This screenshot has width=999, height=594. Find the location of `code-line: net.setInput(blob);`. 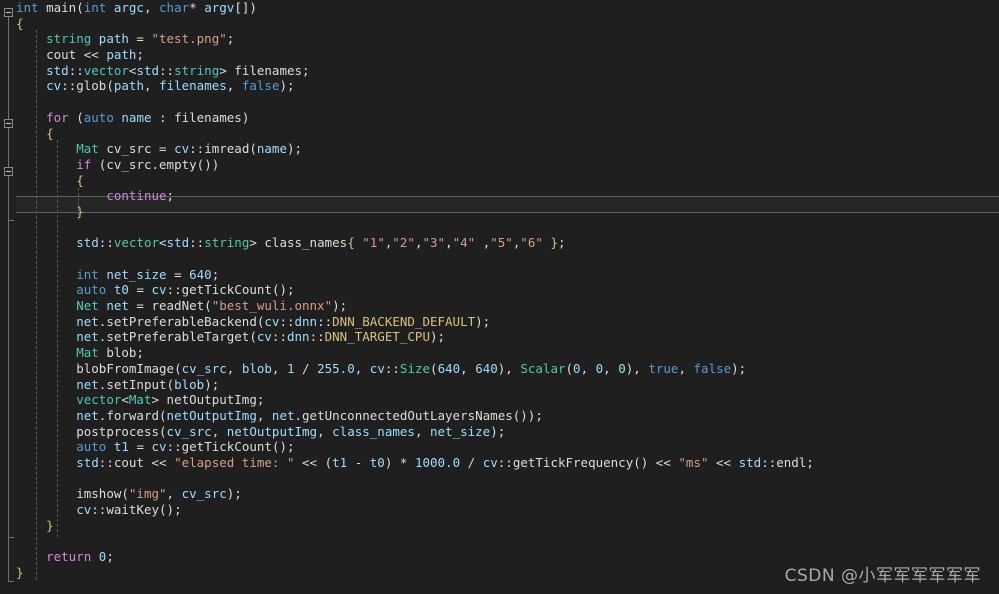

code-line: net.setInput(blob); is located at coordinates (415, 385).